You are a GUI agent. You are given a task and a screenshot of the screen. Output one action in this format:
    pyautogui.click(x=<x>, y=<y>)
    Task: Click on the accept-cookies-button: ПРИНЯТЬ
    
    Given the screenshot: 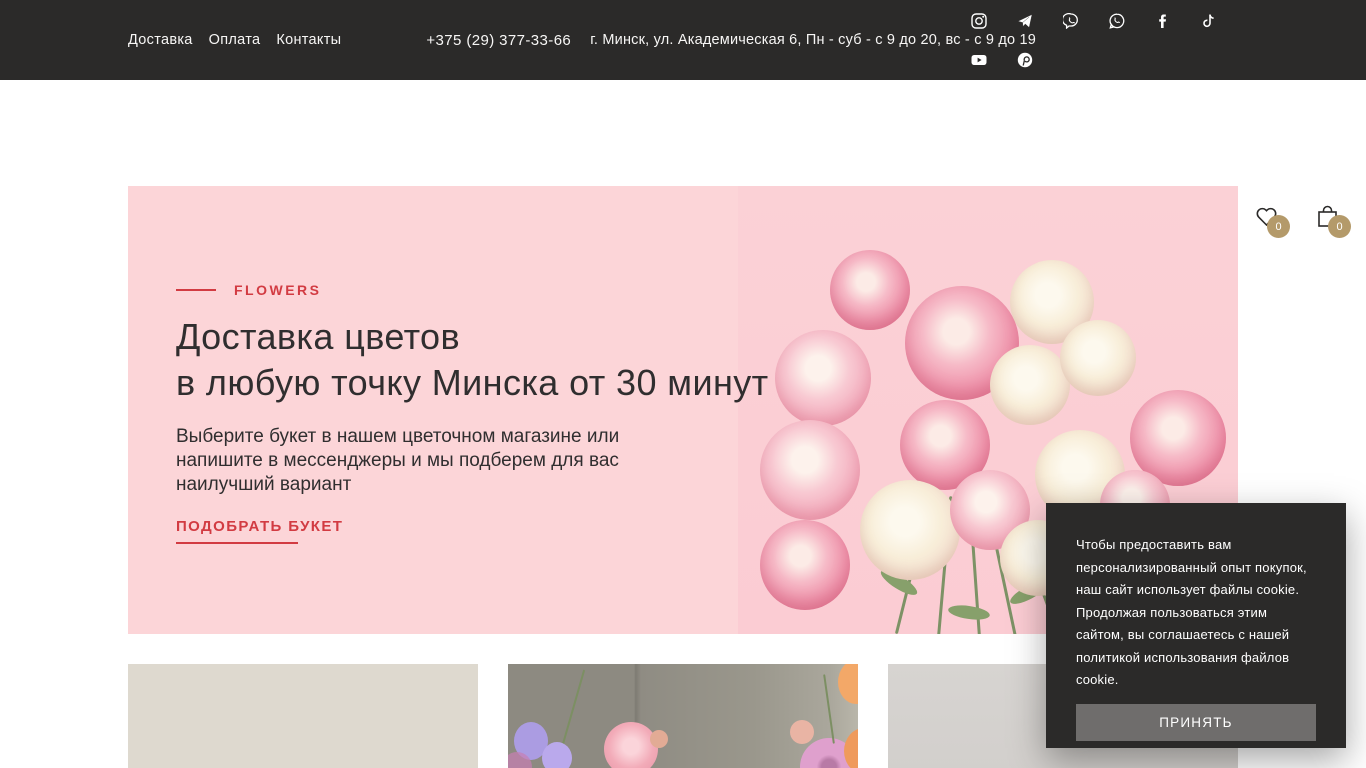 What is the action you would take?
    pyautogui.click(x=1196, y=722)
    